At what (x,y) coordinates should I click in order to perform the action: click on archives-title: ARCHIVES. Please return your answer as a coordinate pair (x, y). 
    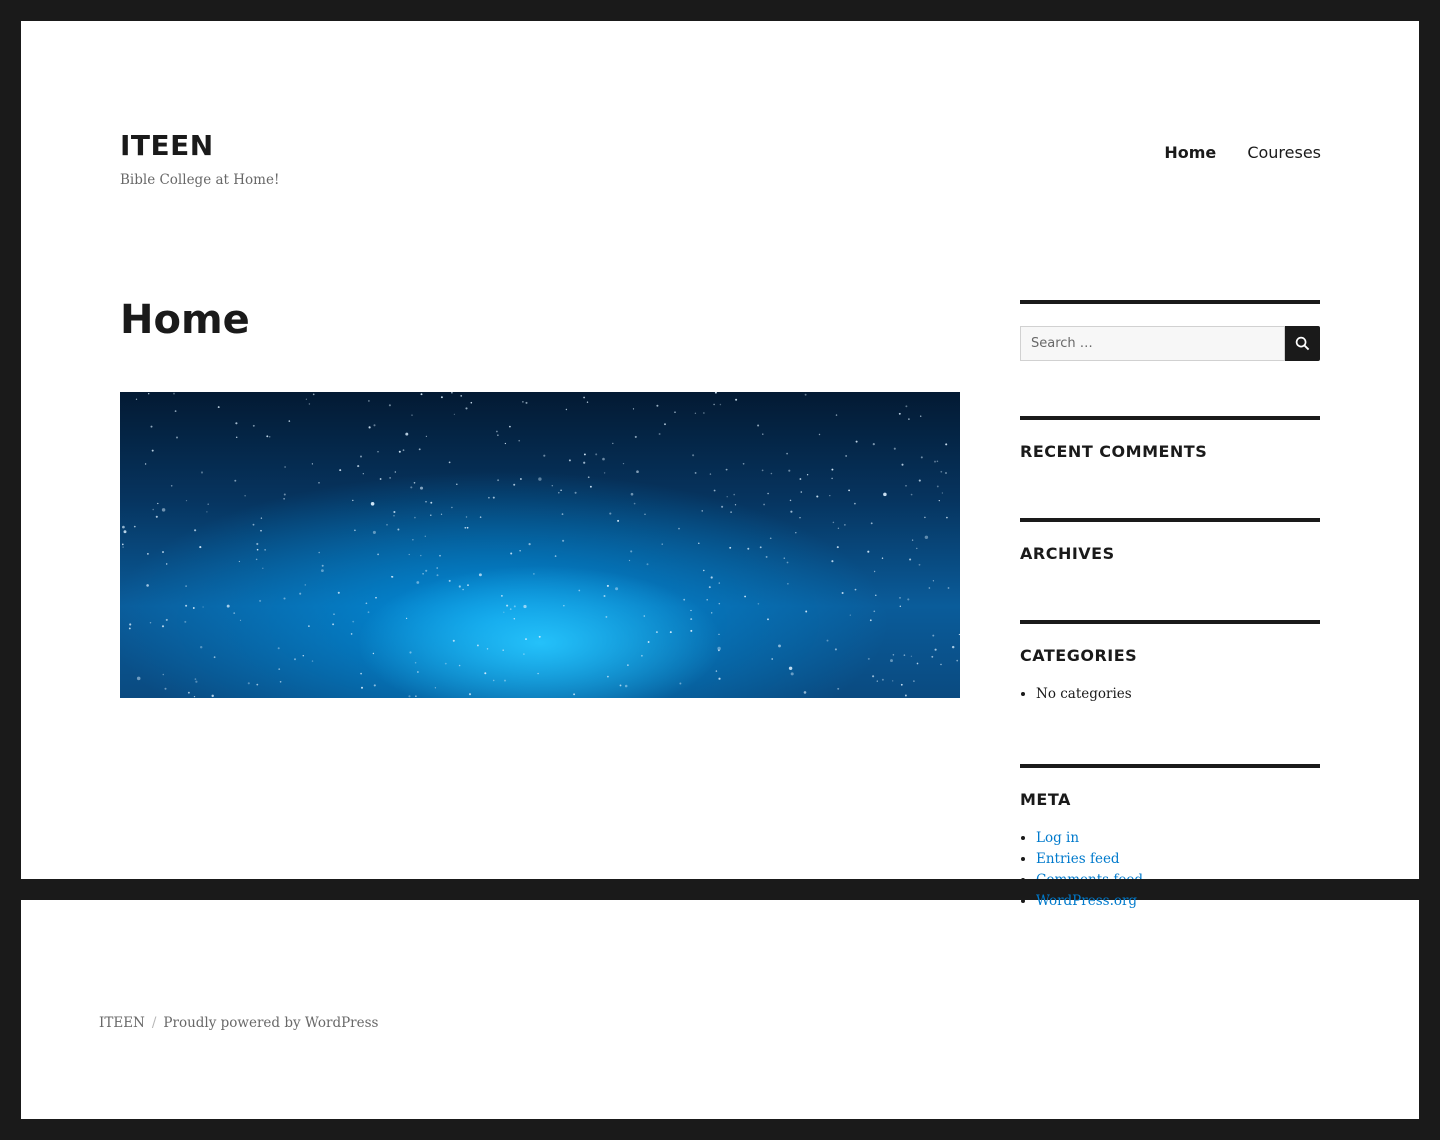
    Looking at the image, I should click on (1067, 553).